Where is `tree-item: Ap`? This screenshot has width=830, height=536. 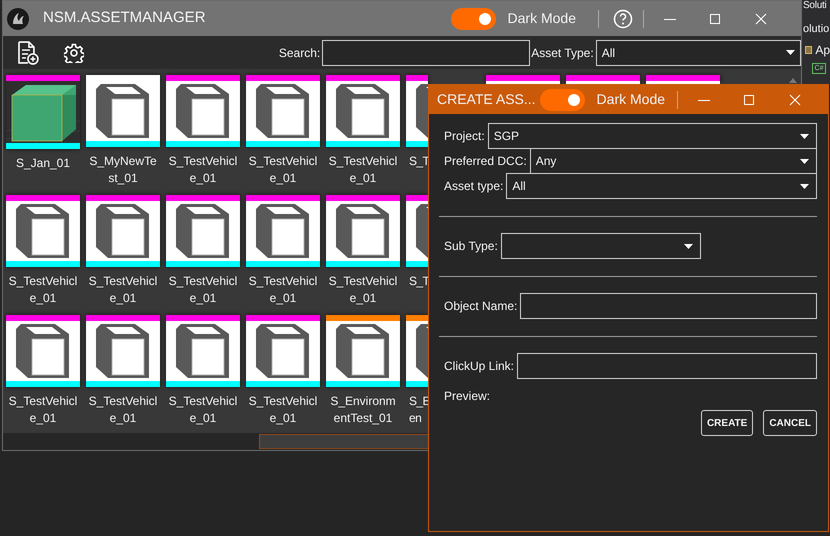 tree-item: Ap is located at coordinates (822, 49).